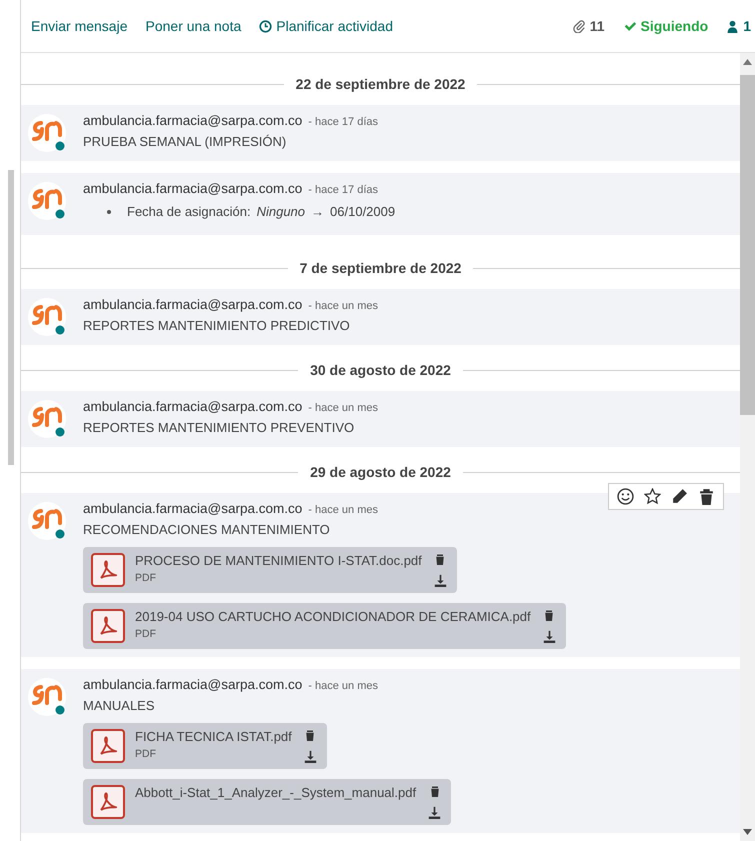  Describe the element at coordinates (189, 211) in the screenshot. I see `tracking-field: Fecha de asignación:` at that location.